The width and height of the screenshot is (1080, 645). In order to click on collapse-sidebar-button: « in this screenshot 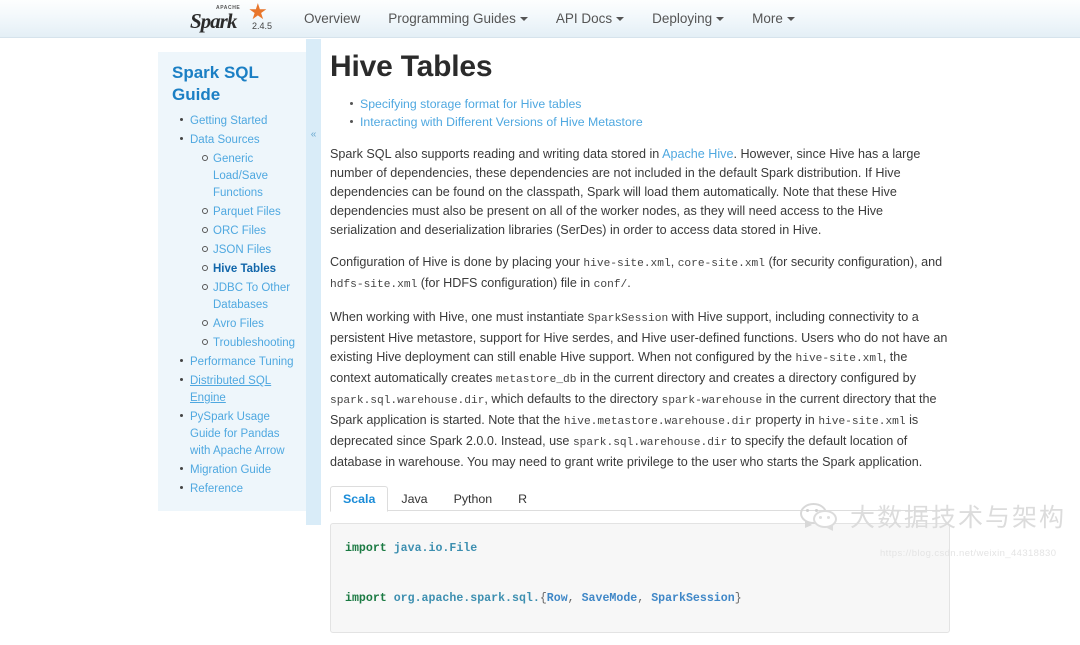, I will do `click(313, 135)`.